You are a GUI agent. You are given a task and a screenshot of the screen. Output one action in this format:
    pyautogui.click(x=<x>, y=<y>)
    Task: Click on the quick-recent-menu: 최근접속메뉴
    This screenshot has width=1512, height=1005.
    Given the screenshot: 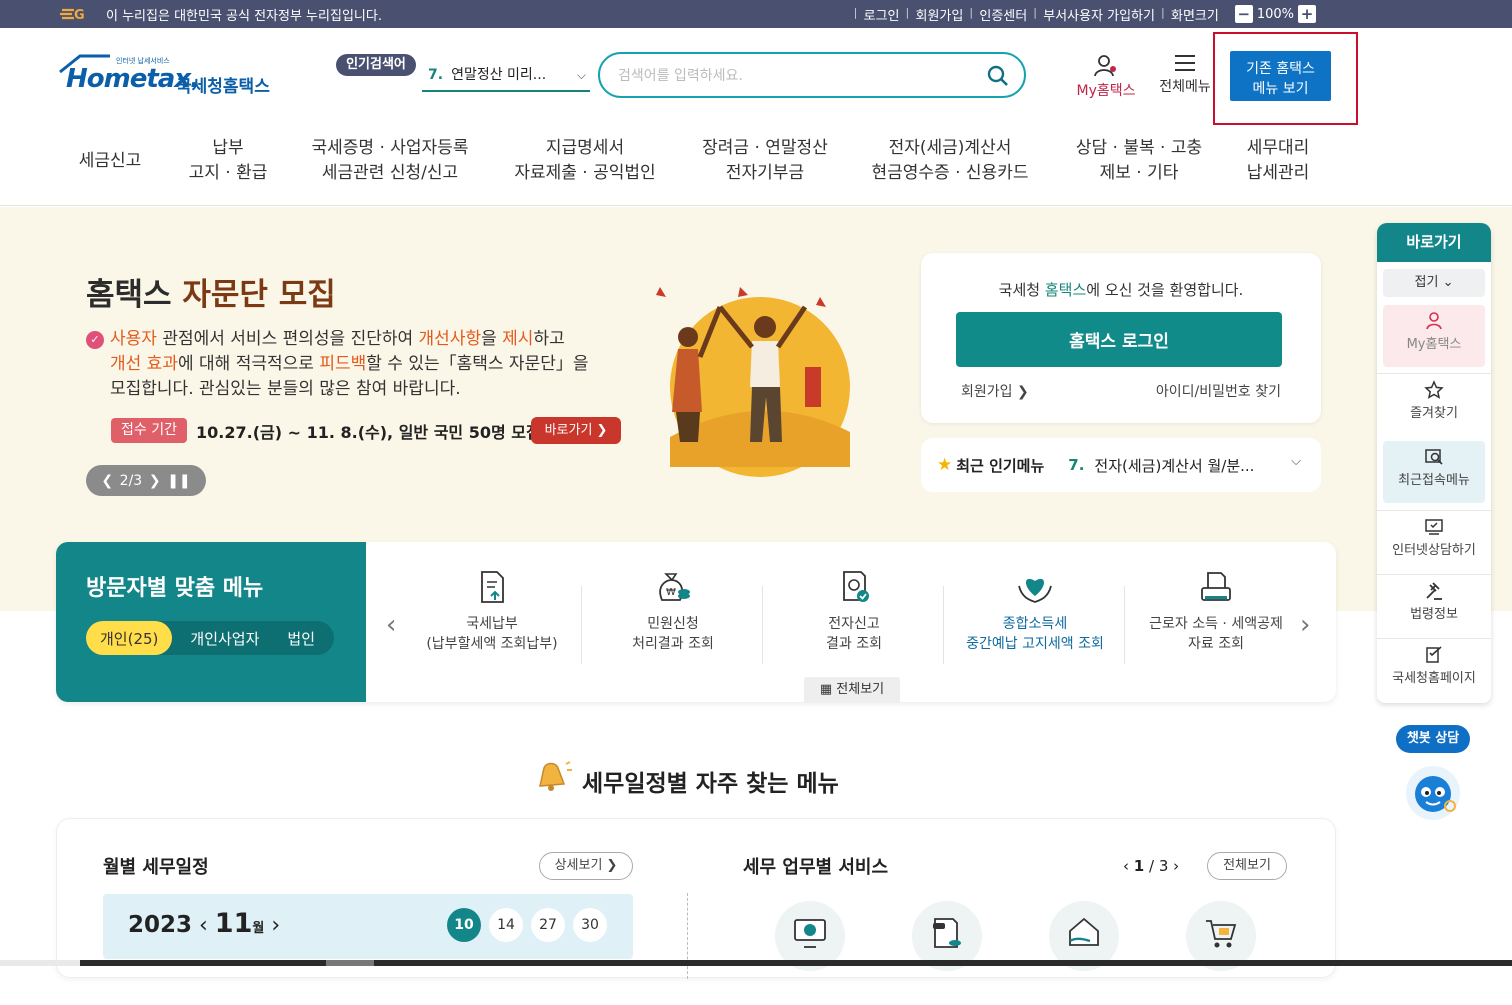 What is the action you would take?
    pyautogui.click(x=1434, y=472)
    